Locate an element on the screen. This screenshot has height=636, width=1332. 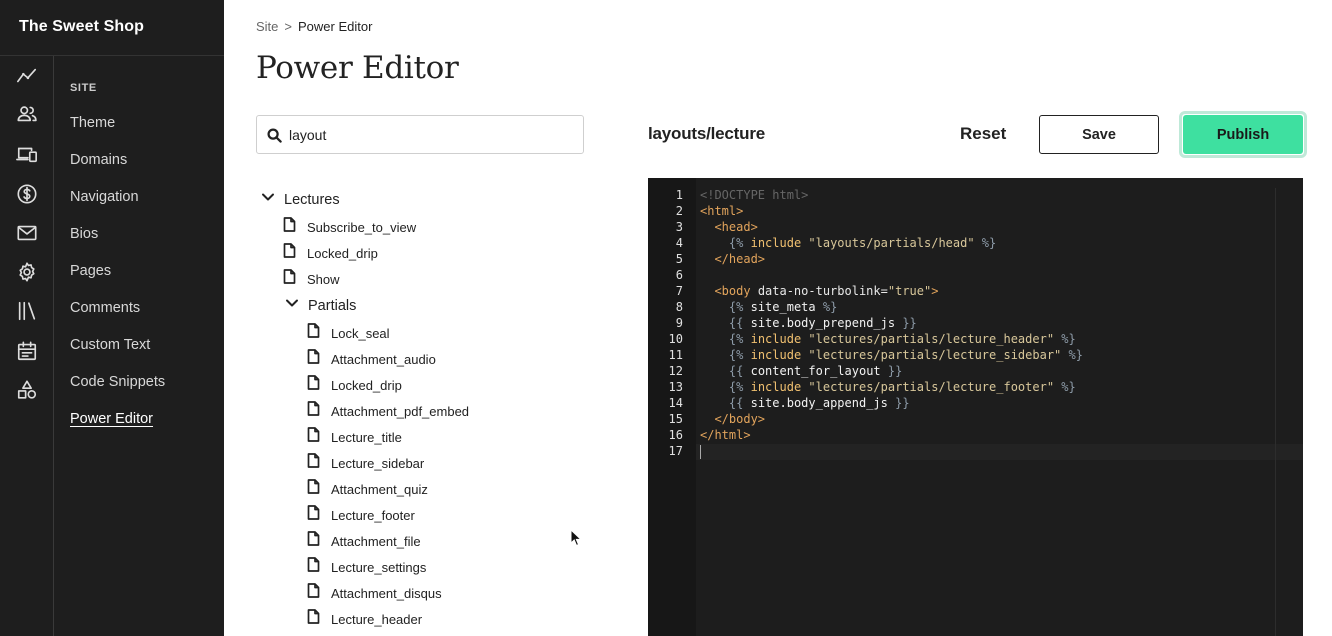
code-token: content_for_layout is located at coordinates (815, 371).